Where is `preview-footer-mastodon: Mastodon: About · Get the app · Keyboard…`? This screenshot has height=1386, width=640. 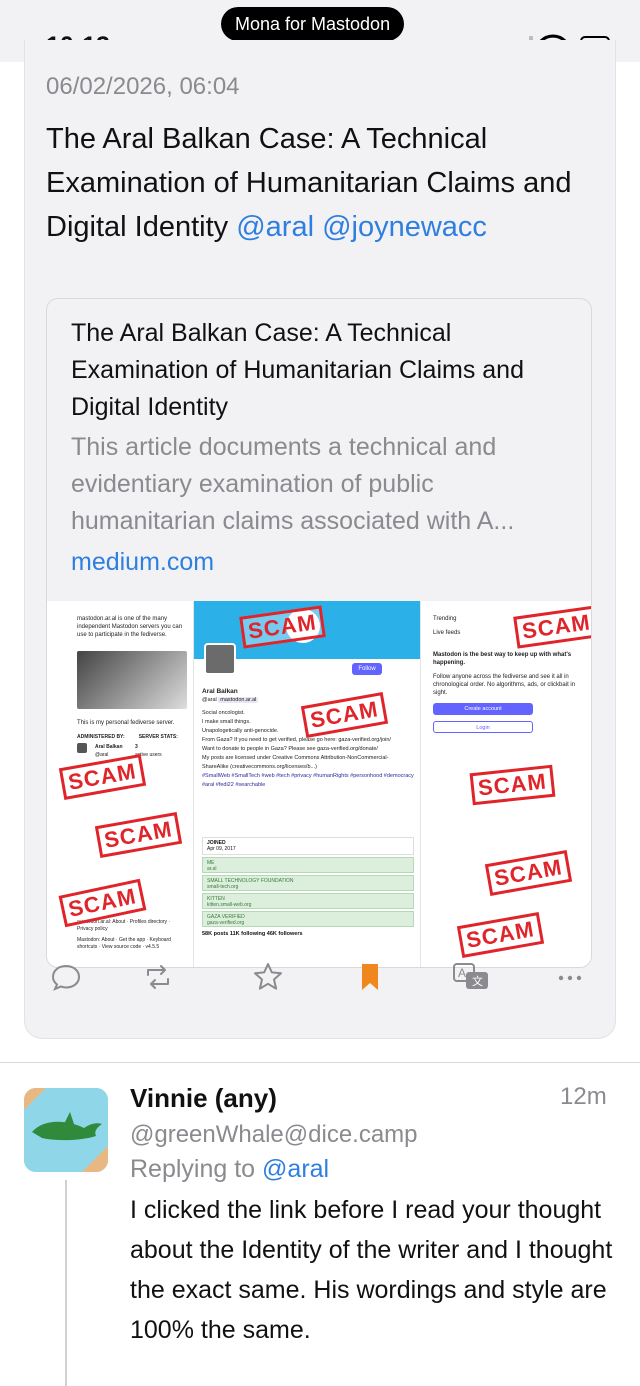
preview-footer-mastodon: Mastodon: About · Get the app · Keyboard… is located at coordinates (124, 943).